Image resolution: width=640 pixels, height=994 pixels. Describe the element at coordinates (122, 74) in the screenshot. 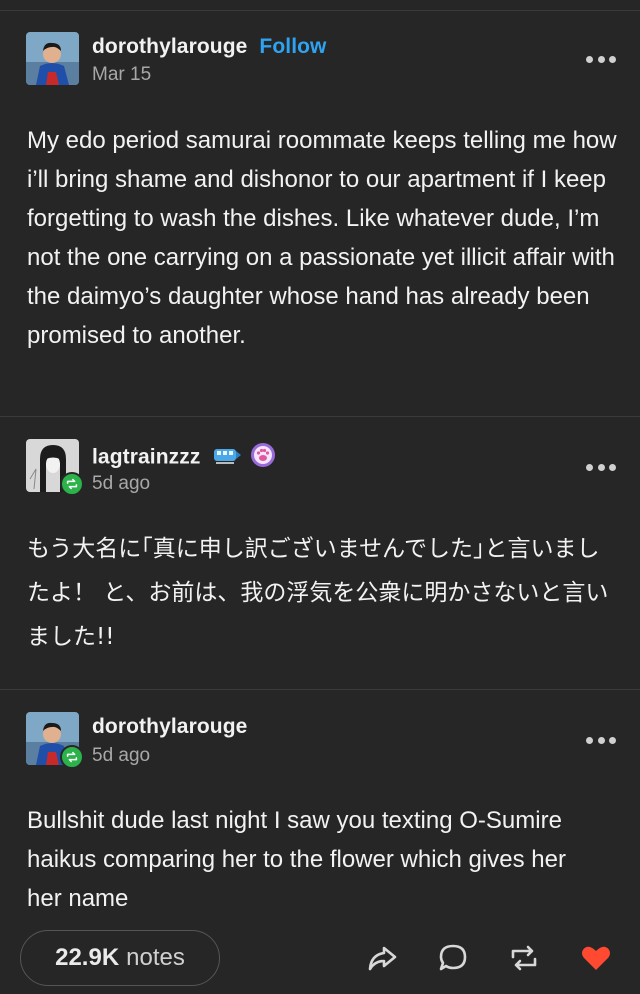

I see `post-date: Mar 15` at that location.